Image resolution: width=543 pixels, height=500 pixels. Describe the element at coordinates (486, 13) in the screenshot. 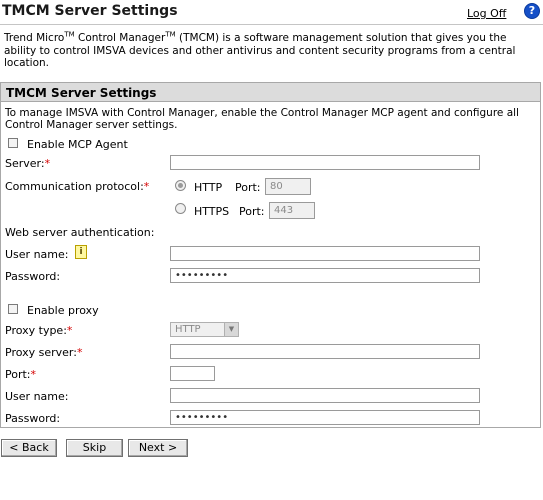

I see `logoff-link: Log Off` at that location.